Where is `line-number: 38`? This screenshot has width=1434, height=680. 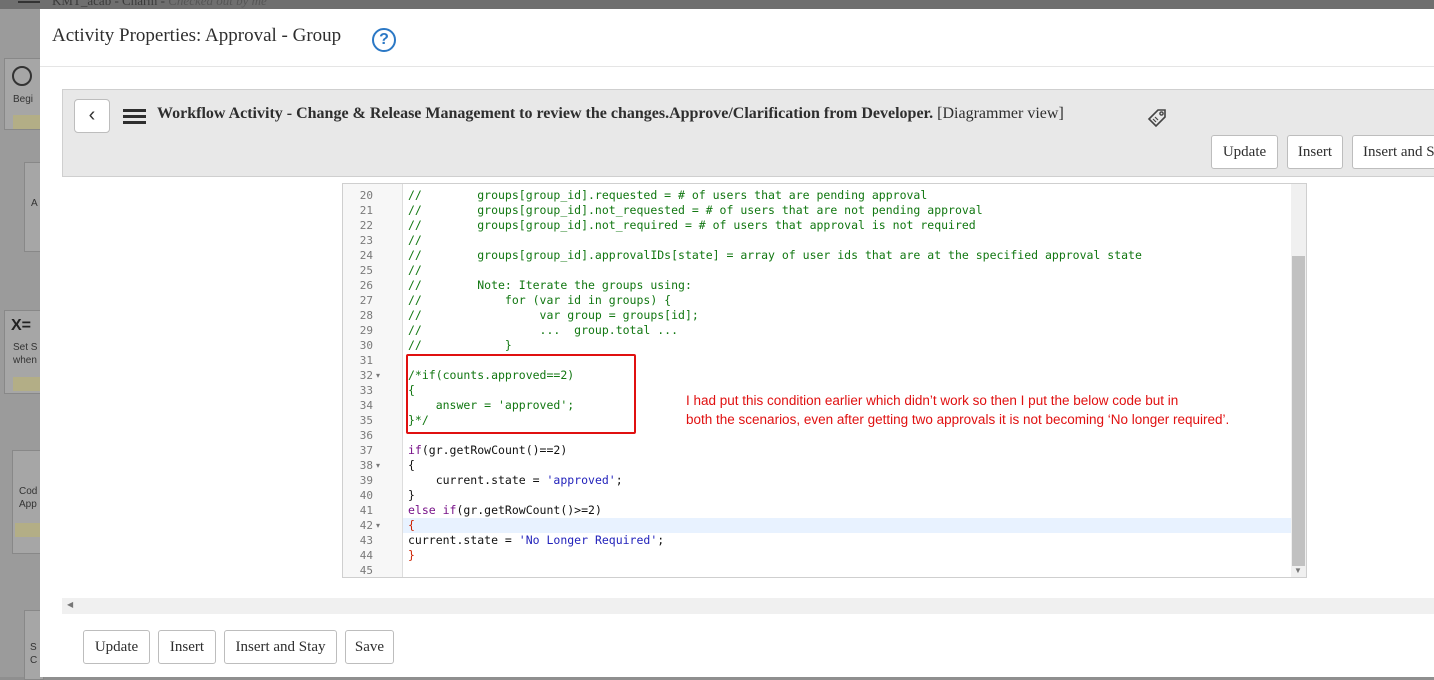
line-number: 38 is located at coordinates (366, 465).